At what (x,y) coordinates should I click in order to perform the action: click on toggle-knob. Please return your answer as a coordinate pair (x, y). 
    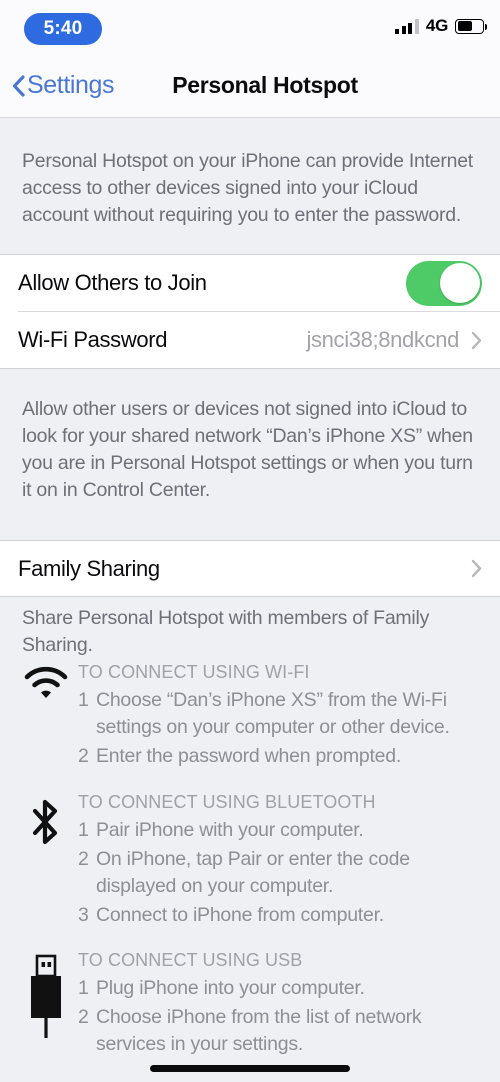
    Looking at the image, I should click on (460, 283).